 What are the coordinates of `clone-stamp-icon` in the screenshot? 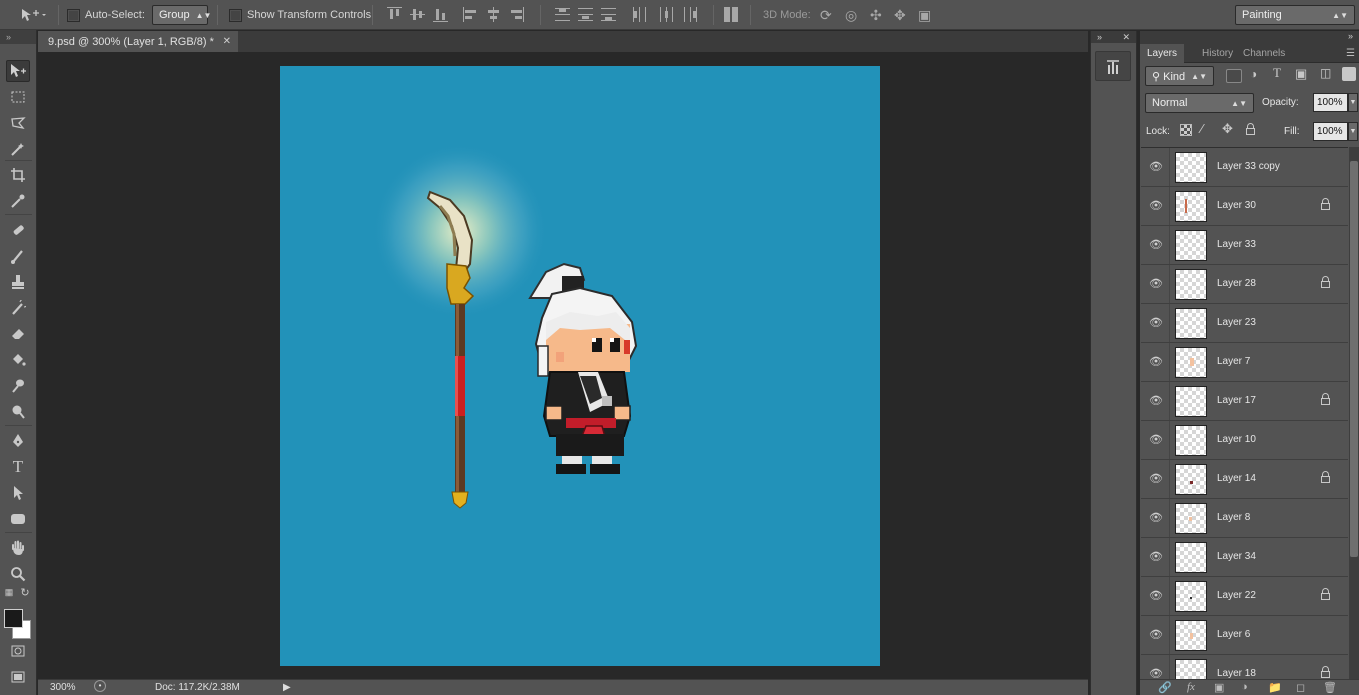 It's located at (18, 282).